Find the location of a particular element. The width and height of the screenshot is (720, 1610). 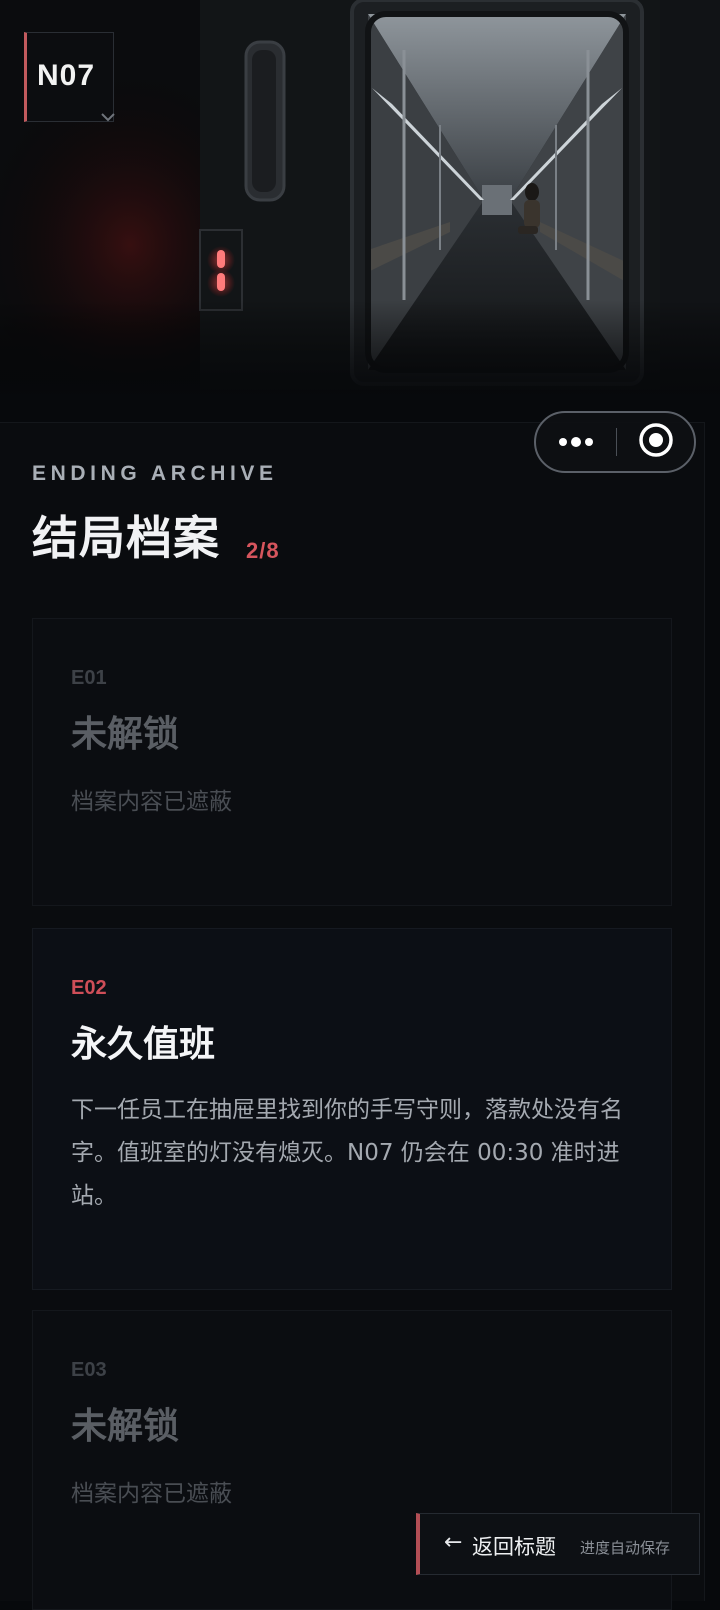

line-code: N07 is located at coordinates (66, 75).